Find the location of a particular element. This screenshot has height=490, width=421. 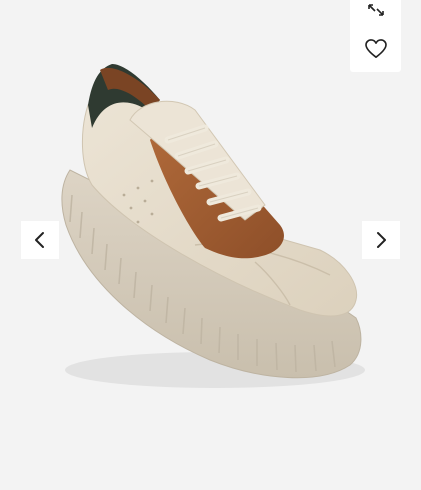

next-image-button is located at coordinates (381, 240).